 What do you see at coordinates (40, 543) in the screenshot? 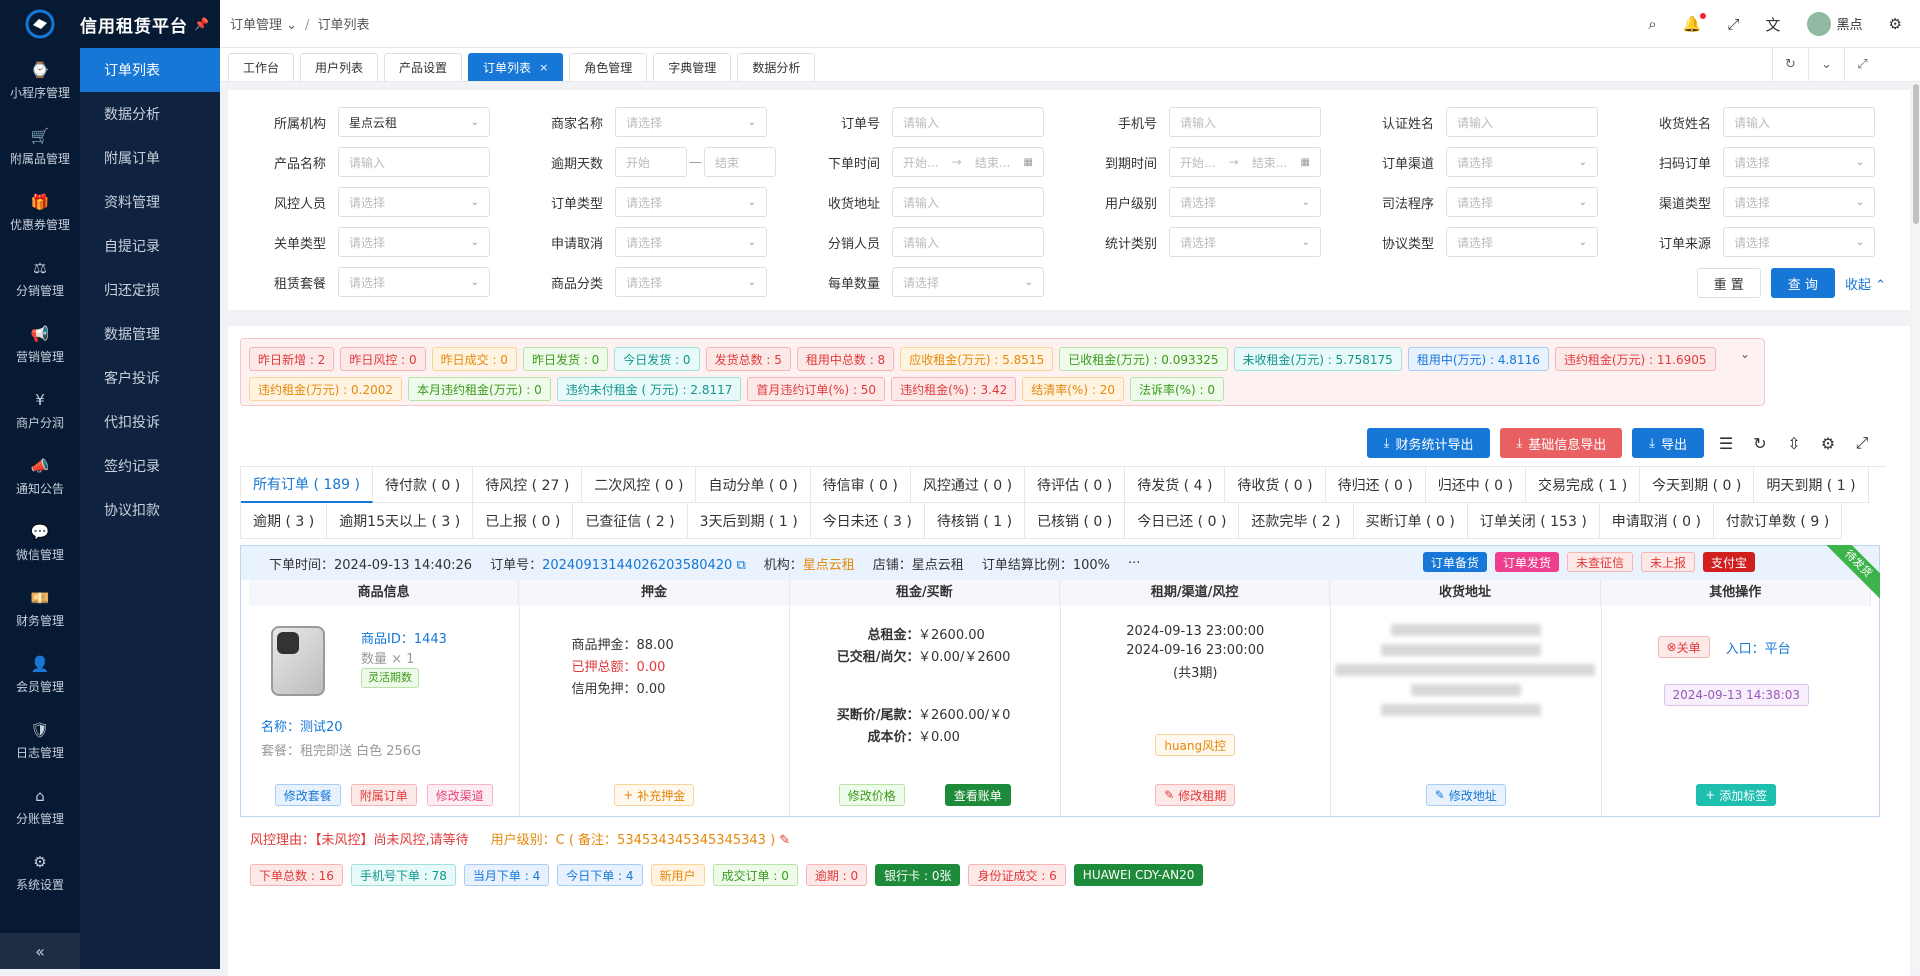
I see `rail-item: 💬 微信管理` at bounding box center [40, 543].